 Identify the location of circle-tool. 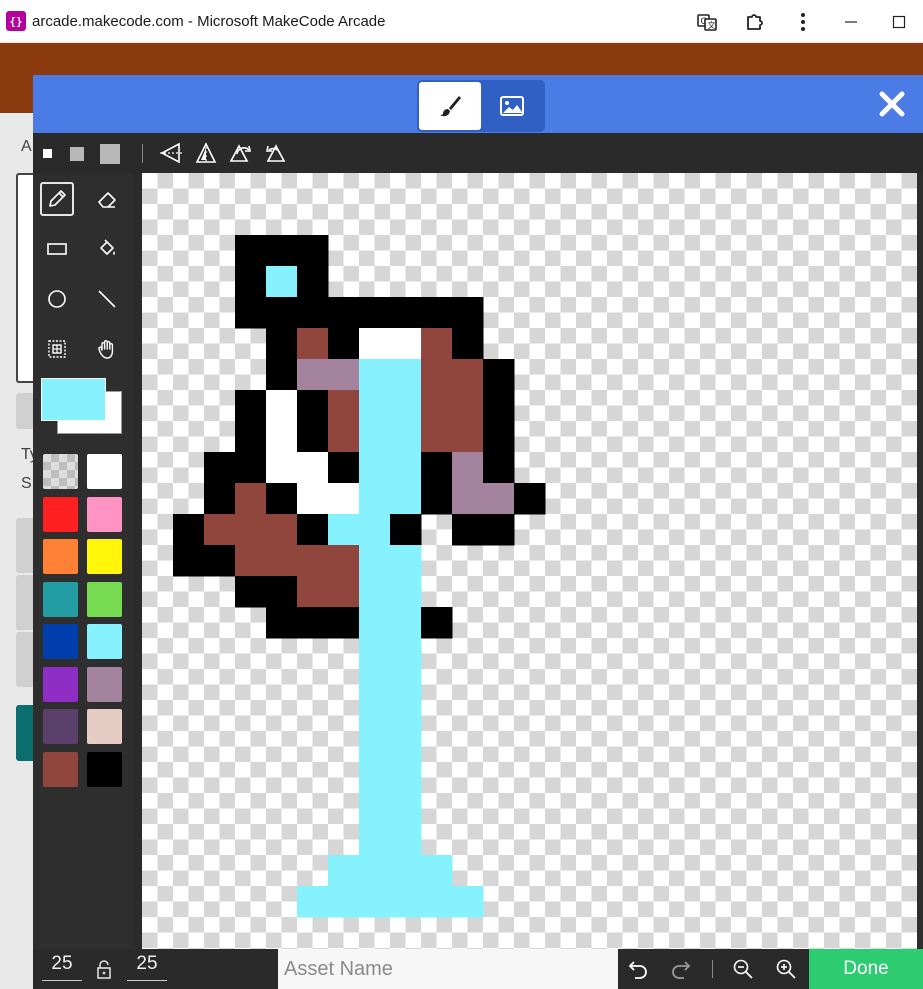
(57, 299).